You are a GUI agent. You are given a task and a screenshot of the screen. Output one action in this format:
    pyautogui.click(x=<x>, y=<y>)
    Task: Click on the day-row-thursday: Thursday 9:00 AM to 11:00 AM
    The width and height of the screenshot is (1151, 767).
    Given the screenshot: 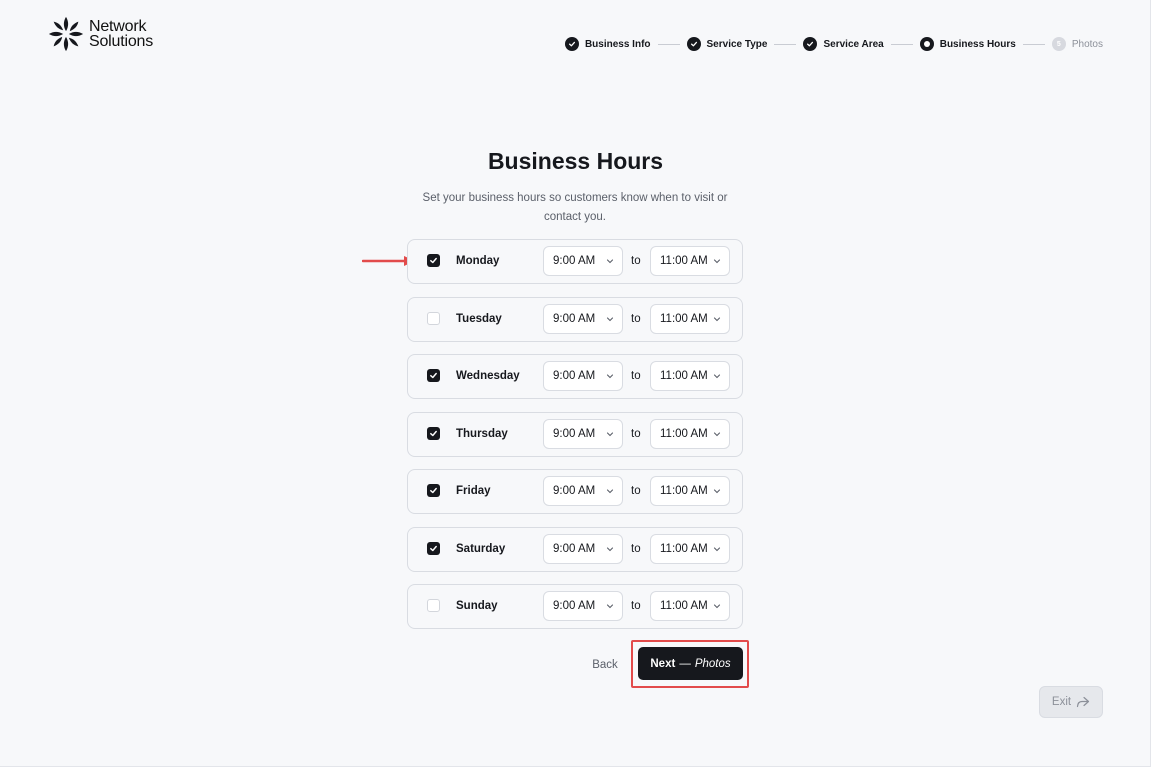 What is the action you would take?
    pyautogui.click(x=575, y=434)
    